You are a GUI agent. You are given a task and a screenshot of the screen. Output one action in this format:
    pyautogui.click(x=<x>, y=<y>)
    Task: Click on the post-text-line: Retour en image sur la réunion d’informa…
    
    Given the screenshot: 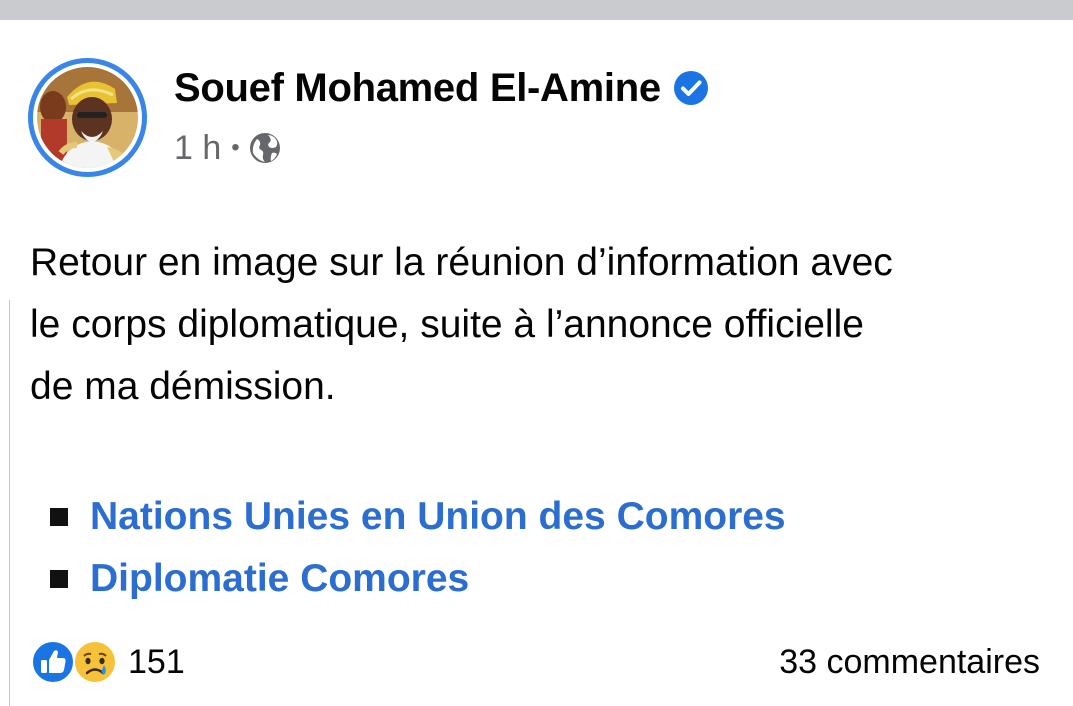 What is the action you would take?
    pyautogui.click(x=461, y=262)
    